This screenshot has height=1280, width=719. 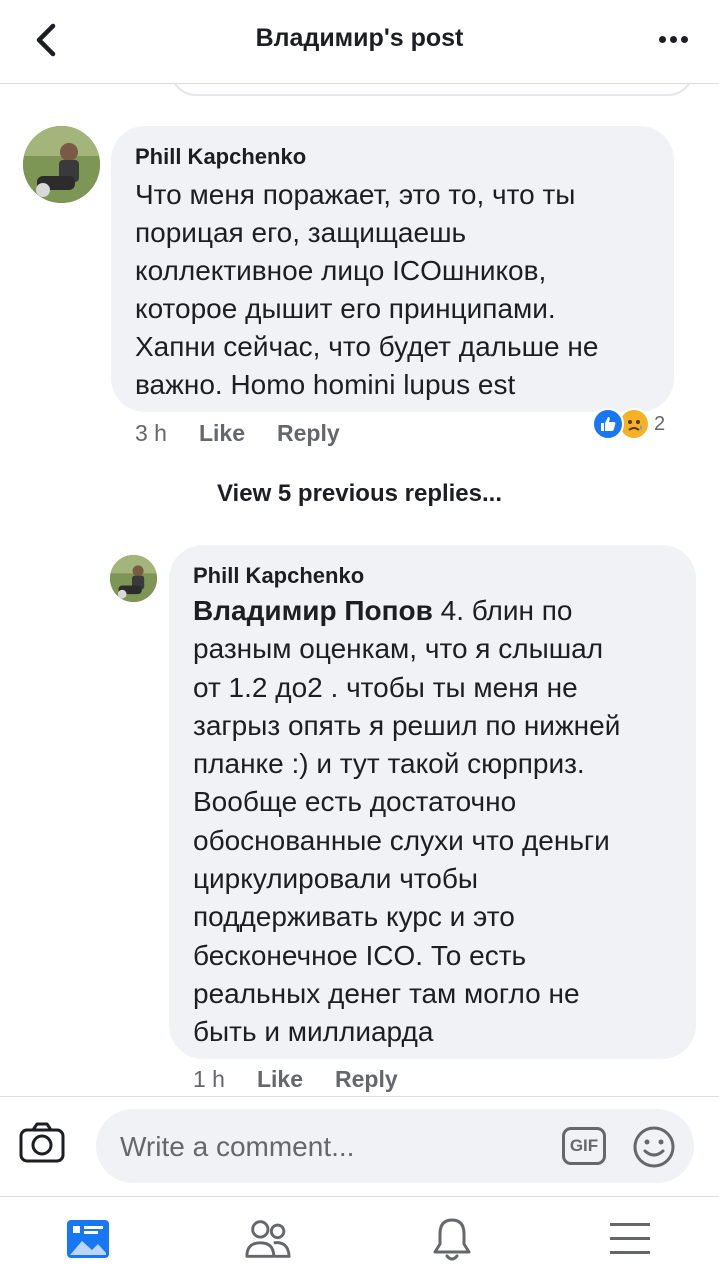 I want to click on reaction-count: 2, so click(x=660, y=423).